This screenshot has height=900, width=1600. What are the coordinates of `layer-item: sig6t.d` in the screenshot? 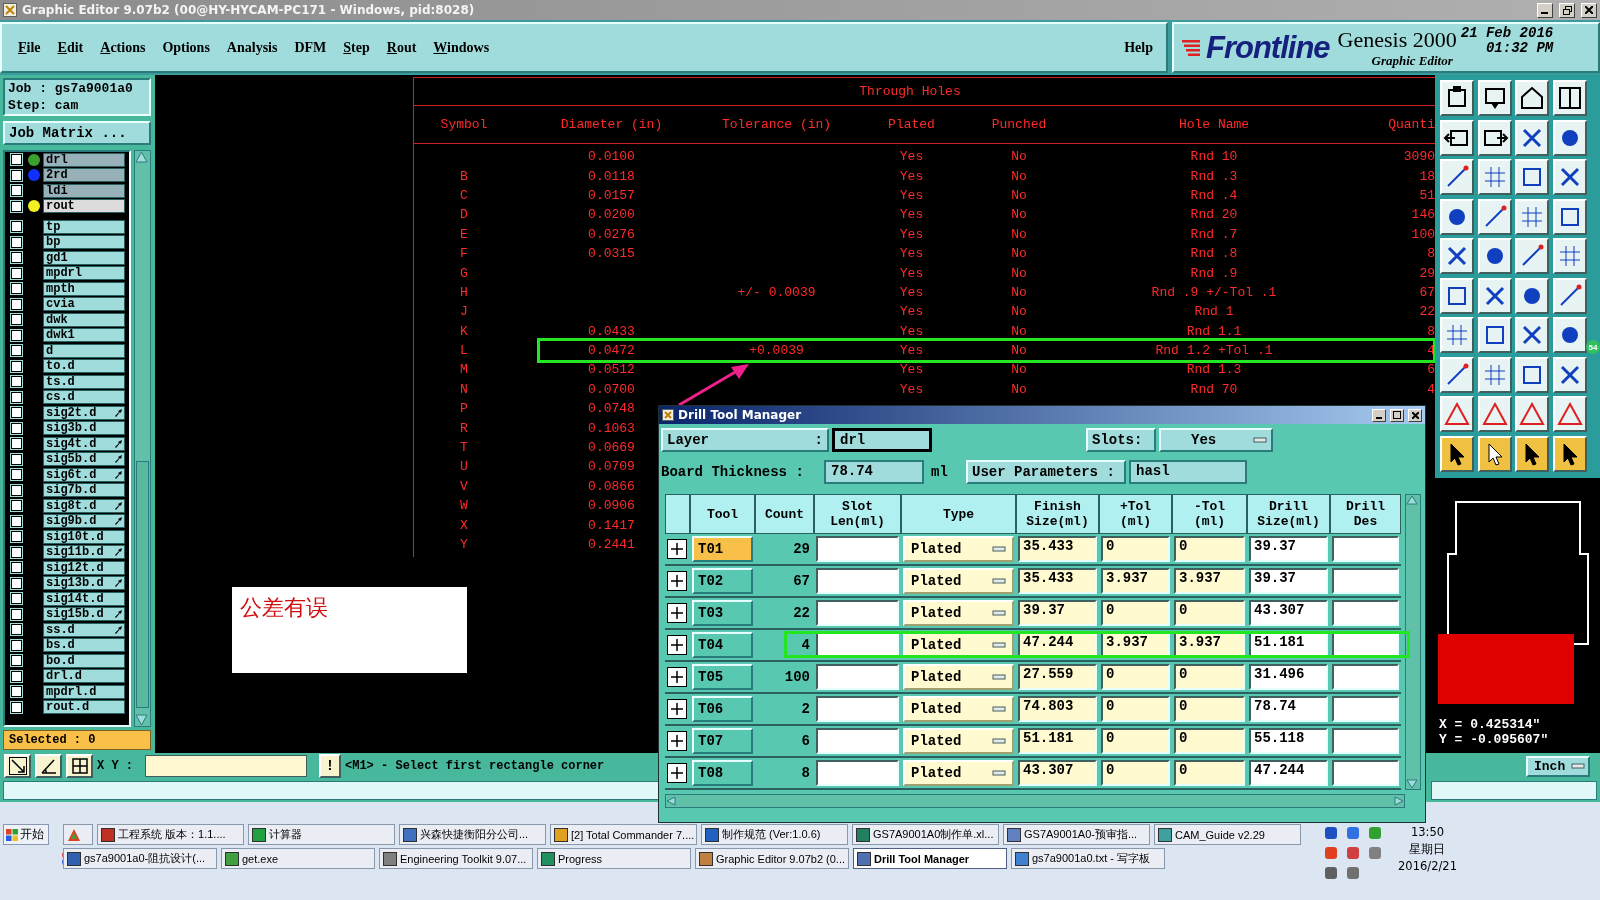 It's located at (84, 474).